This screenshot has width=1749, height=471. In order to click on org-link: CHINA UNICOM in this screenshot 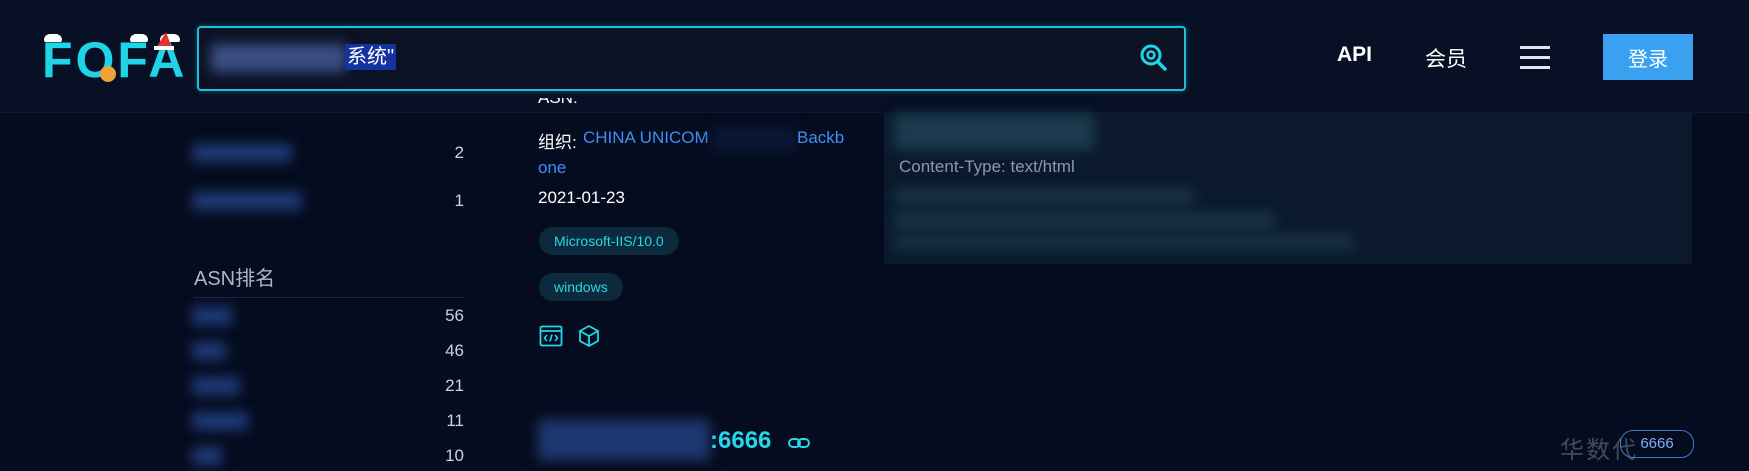, I will do `click(646, 138)`.